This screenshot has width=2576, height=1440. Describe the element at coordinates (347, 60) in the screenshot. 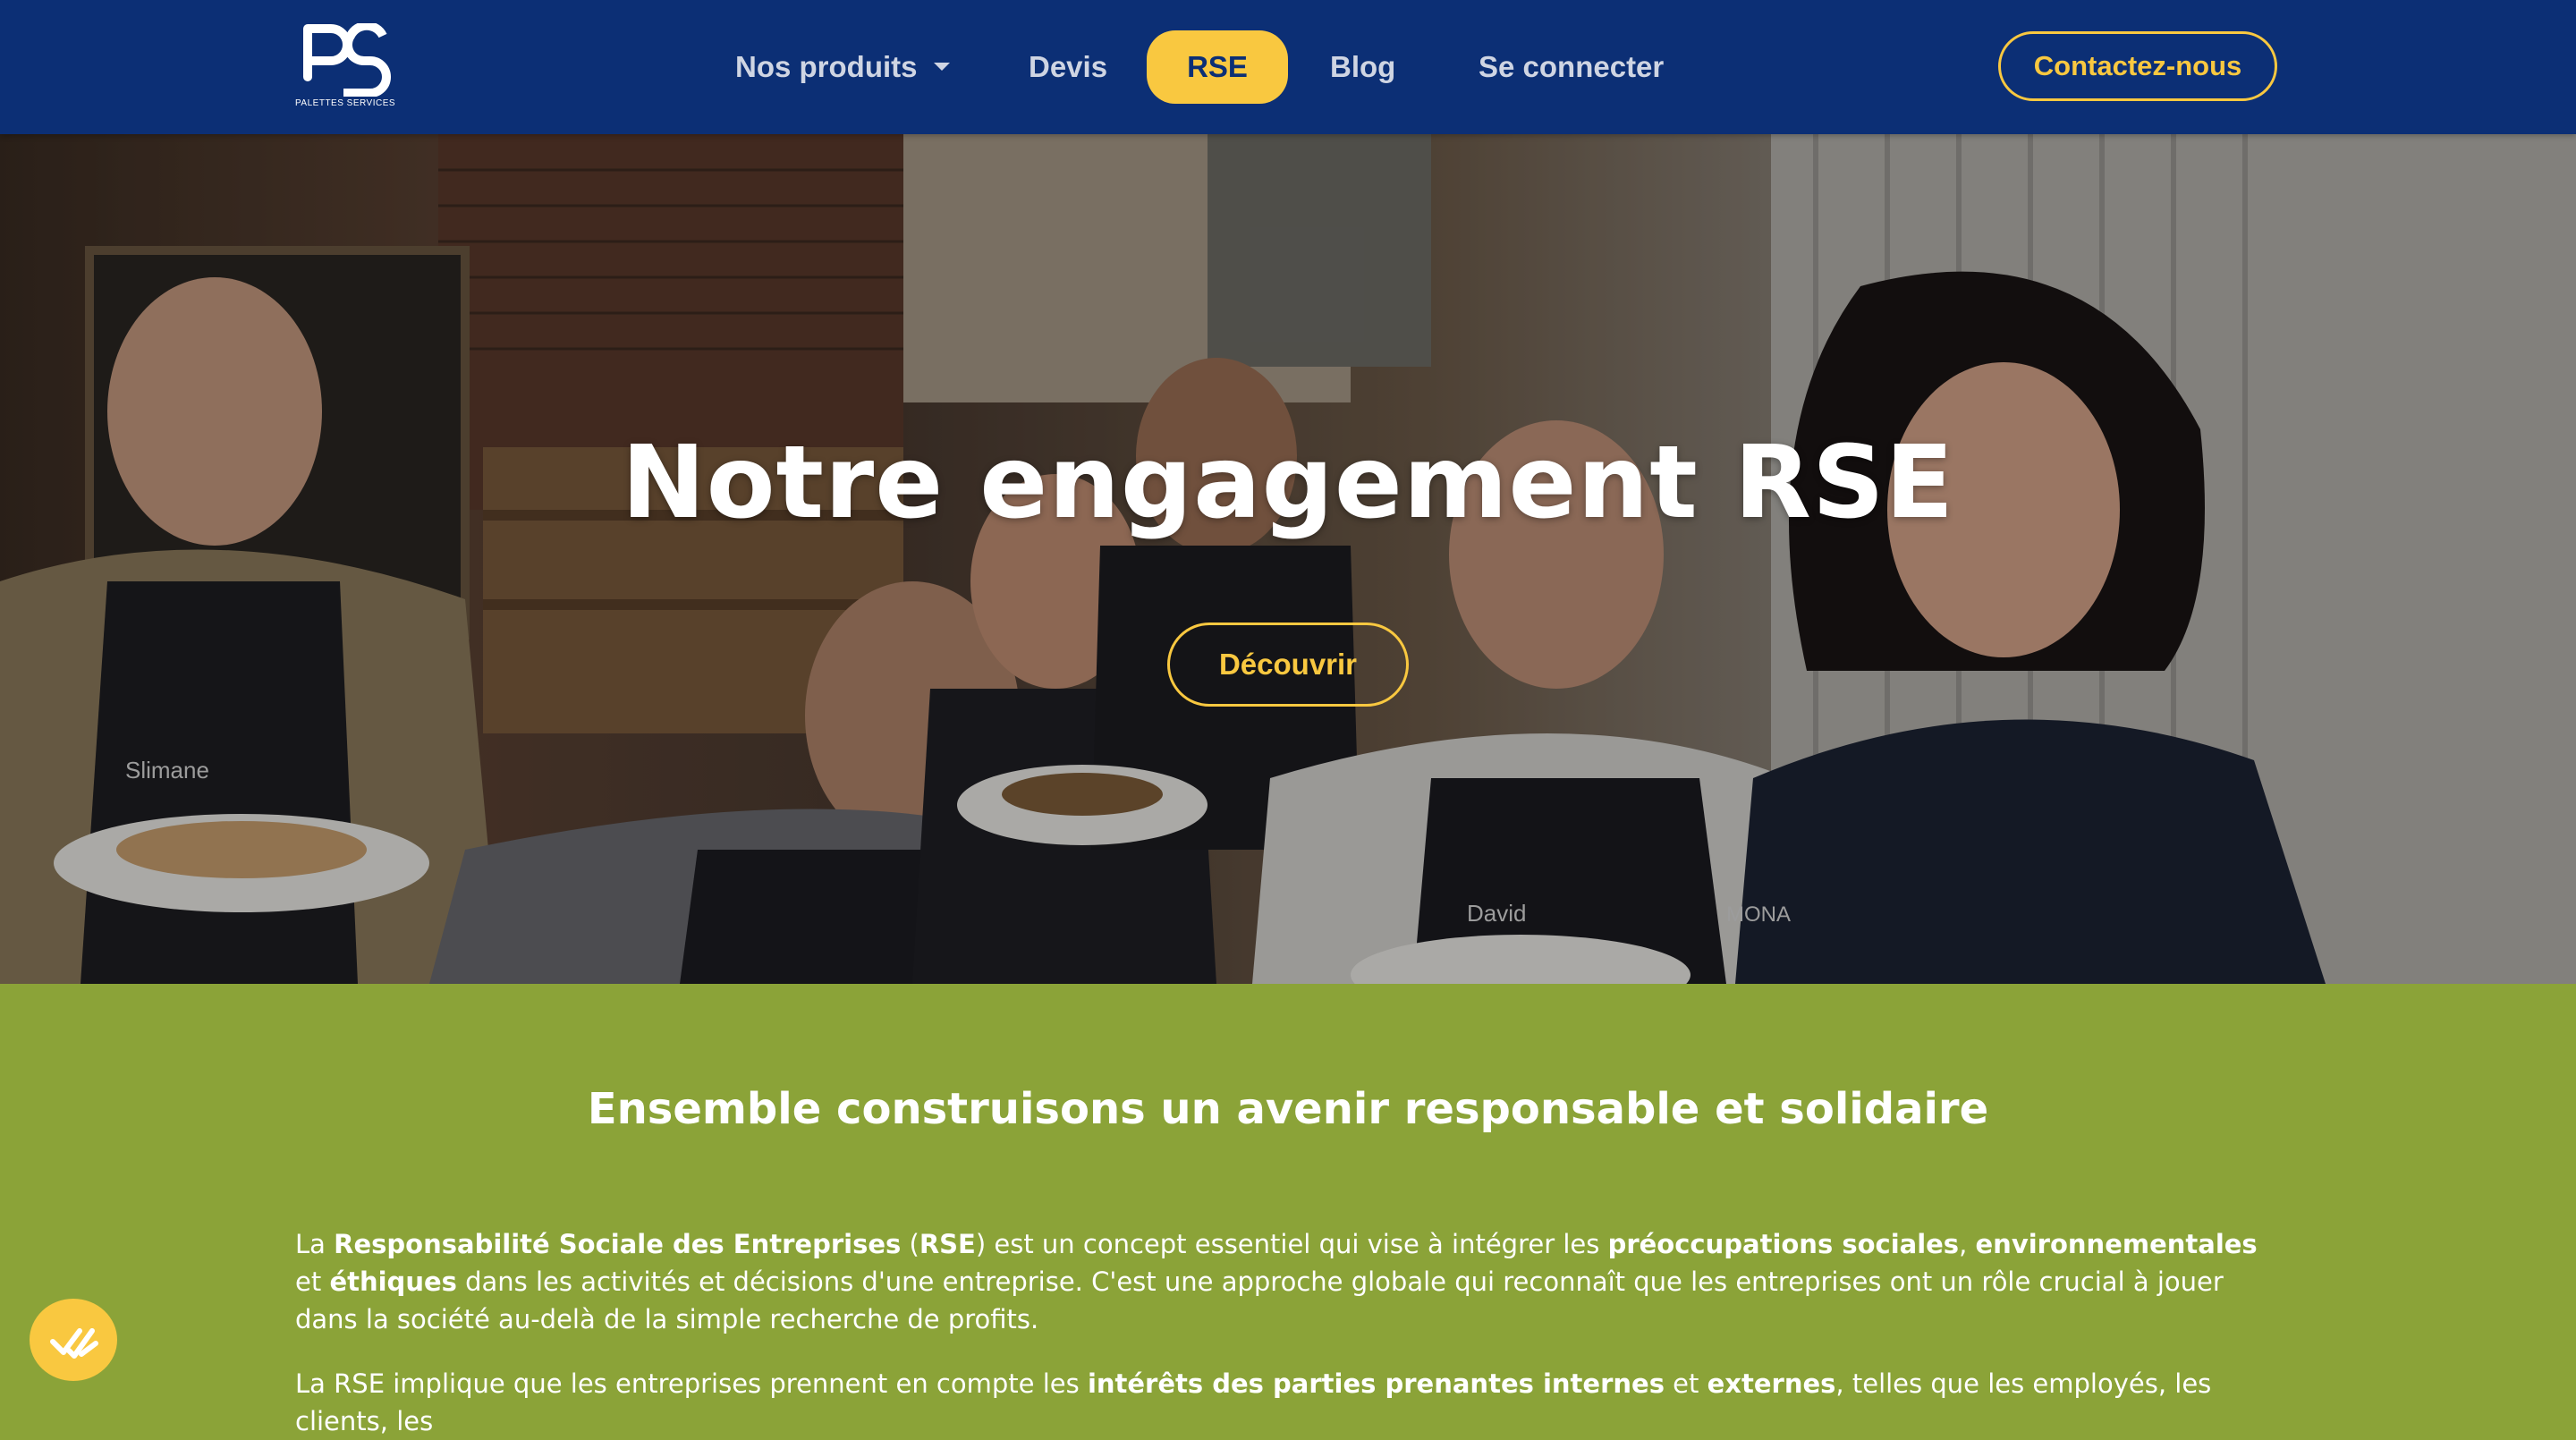

I see `logo-mark-icon` at that location.